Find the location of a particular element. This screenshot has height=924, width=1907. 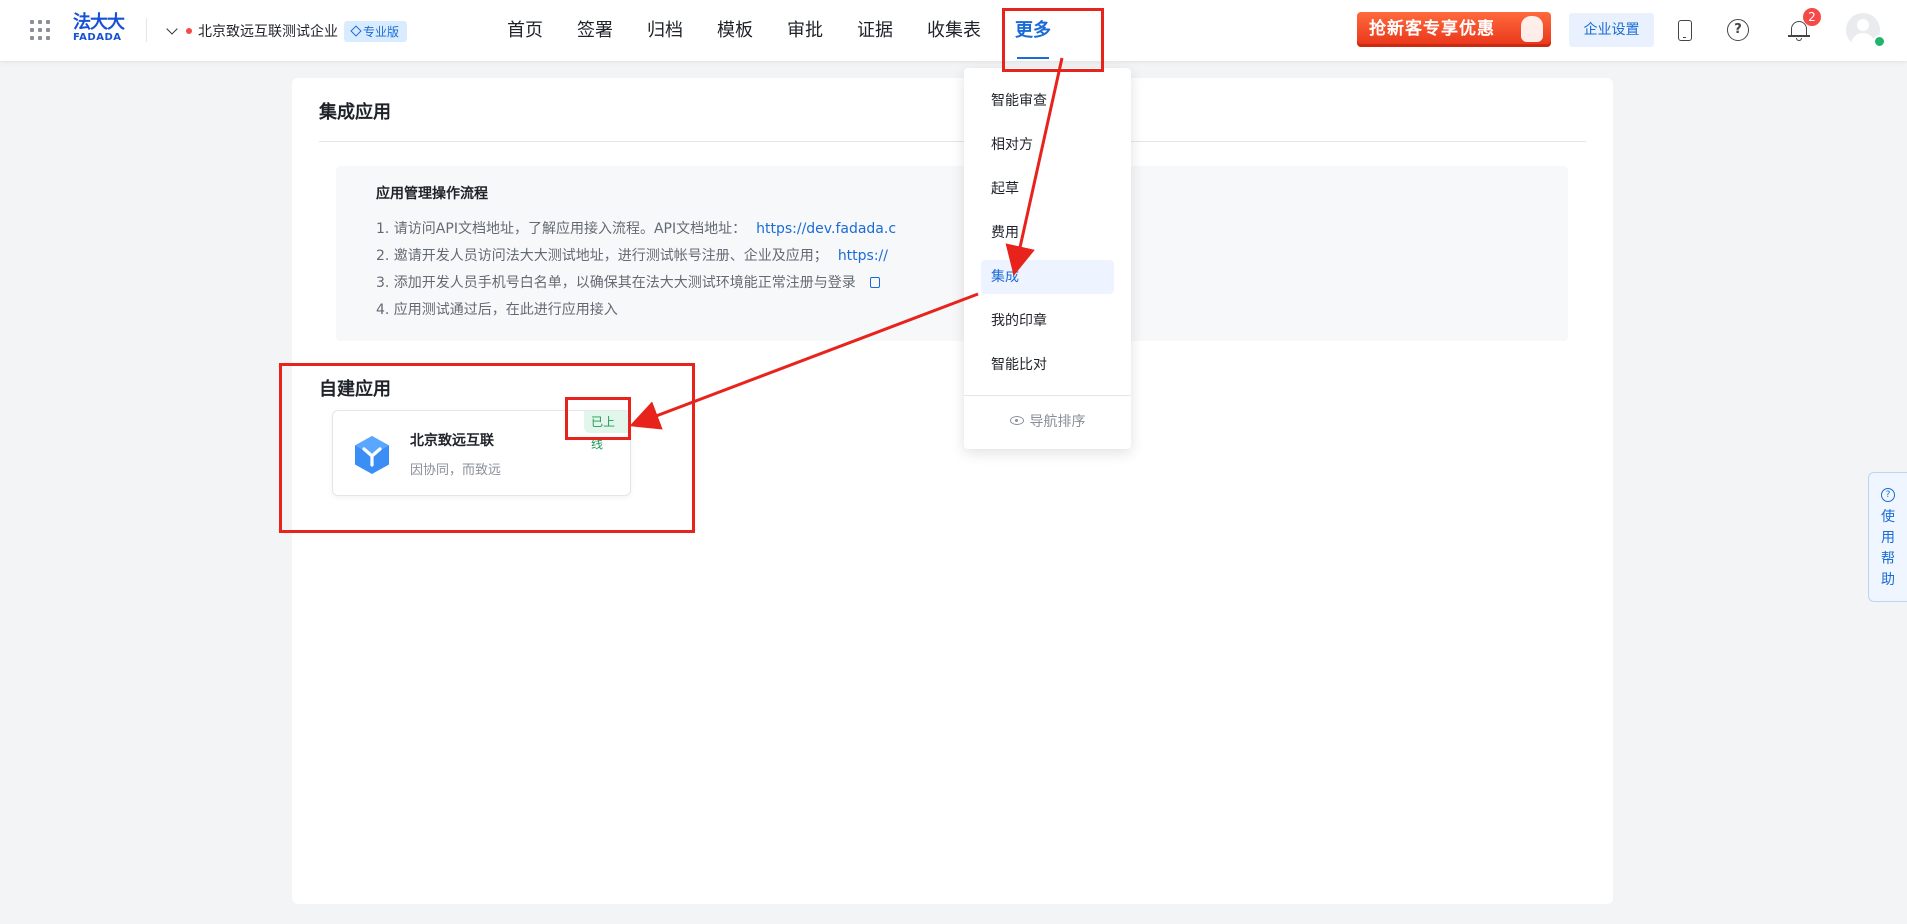

page-title: 集成应用 is located at coordinates (355, 112).